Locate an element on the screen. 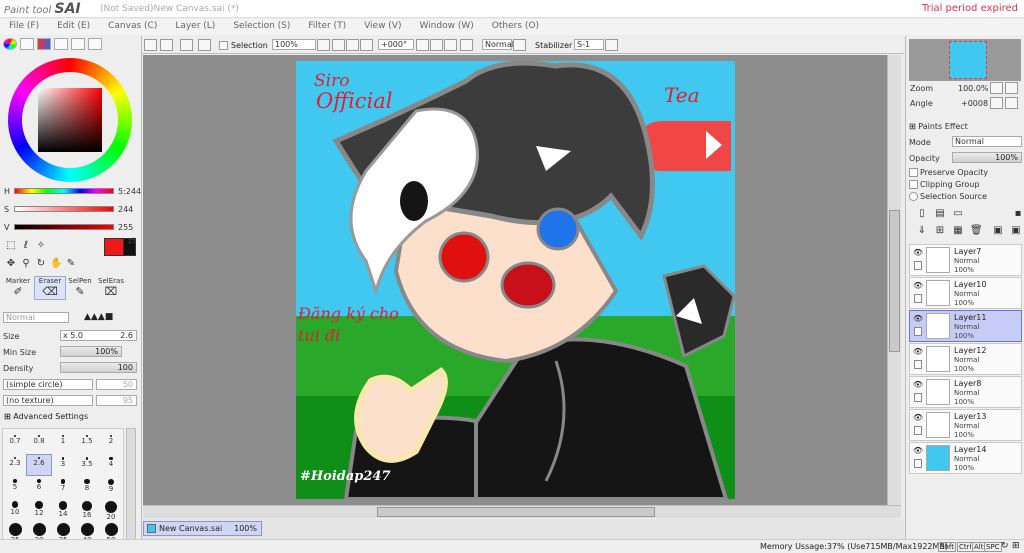 This screenshot has width=1024, height=553. brush-size-cell: 3 is located at coordinates (63, 465).